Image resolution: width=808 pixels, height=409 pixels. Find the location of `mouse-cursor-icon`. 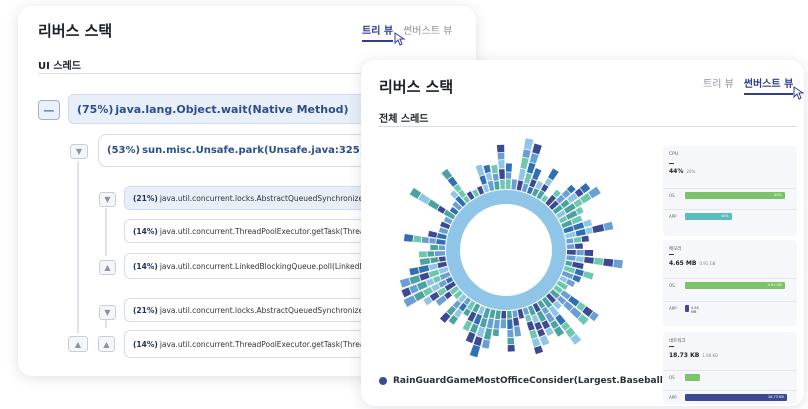

mouse-cursor-icon is located at coordinates (400, 39).